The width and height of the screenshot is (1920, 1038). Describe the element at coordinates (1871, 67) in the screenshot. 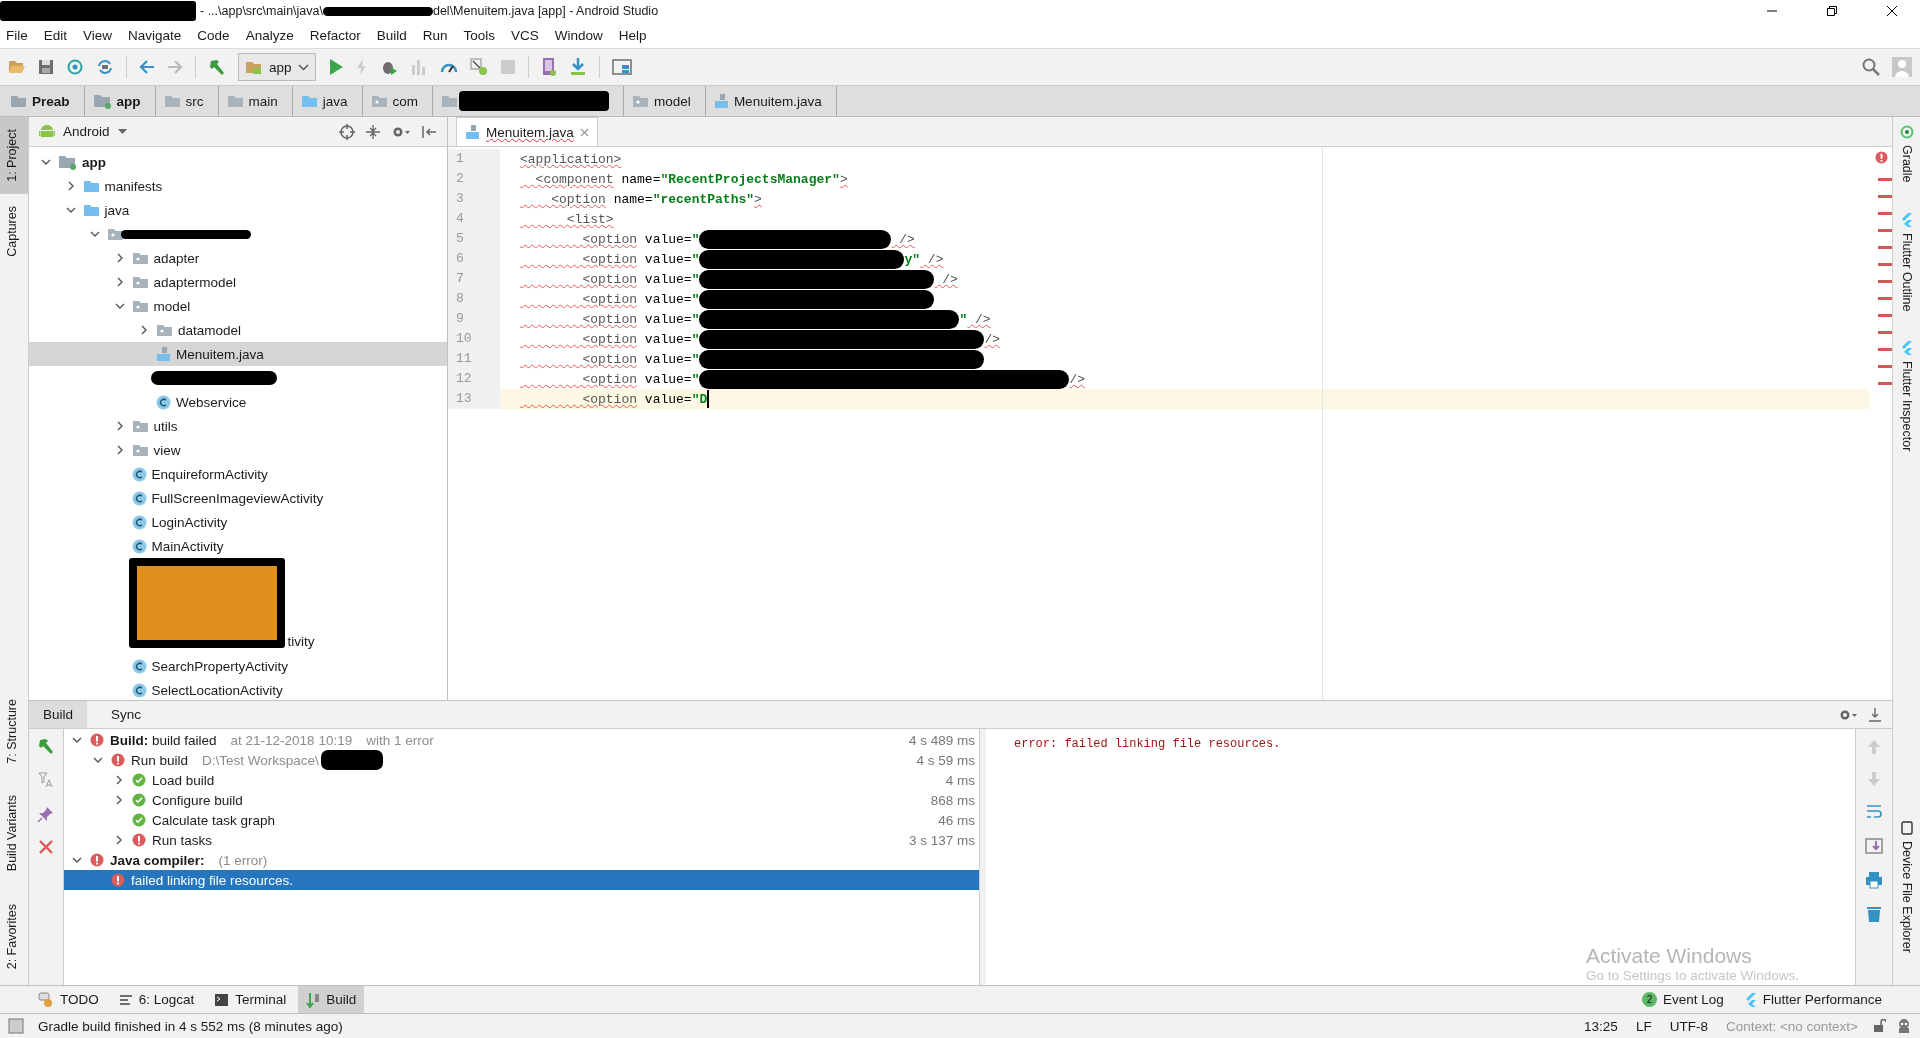

I see `search-icon` at that location.